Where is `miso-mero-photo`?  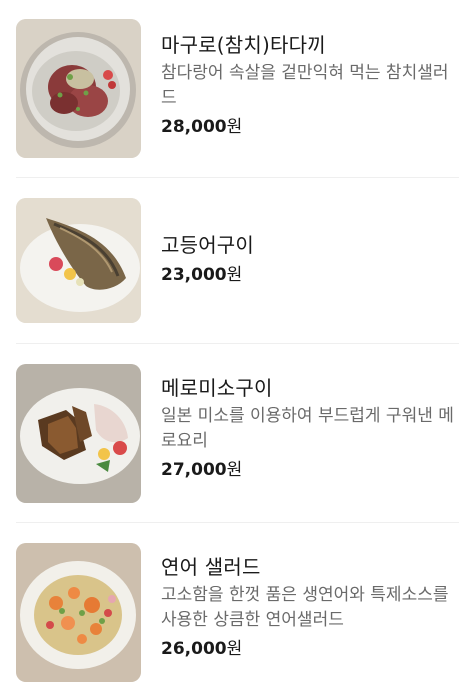 miso-mero-photo is located at coordinates (78, 433).